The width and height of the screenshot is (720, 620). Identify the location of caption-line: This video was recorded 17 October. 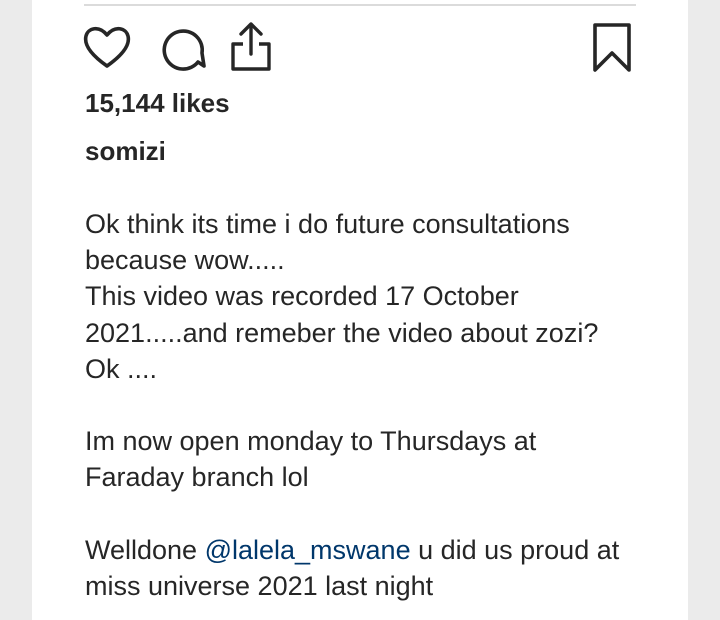
(302, 296).